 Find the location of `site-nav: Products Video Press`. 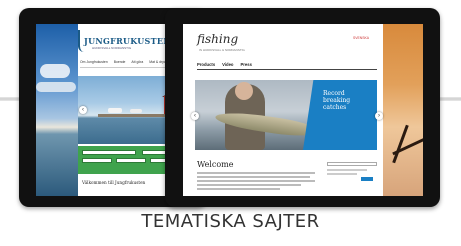

site-nav: Products Video Press is located at coordinates (287, 66).